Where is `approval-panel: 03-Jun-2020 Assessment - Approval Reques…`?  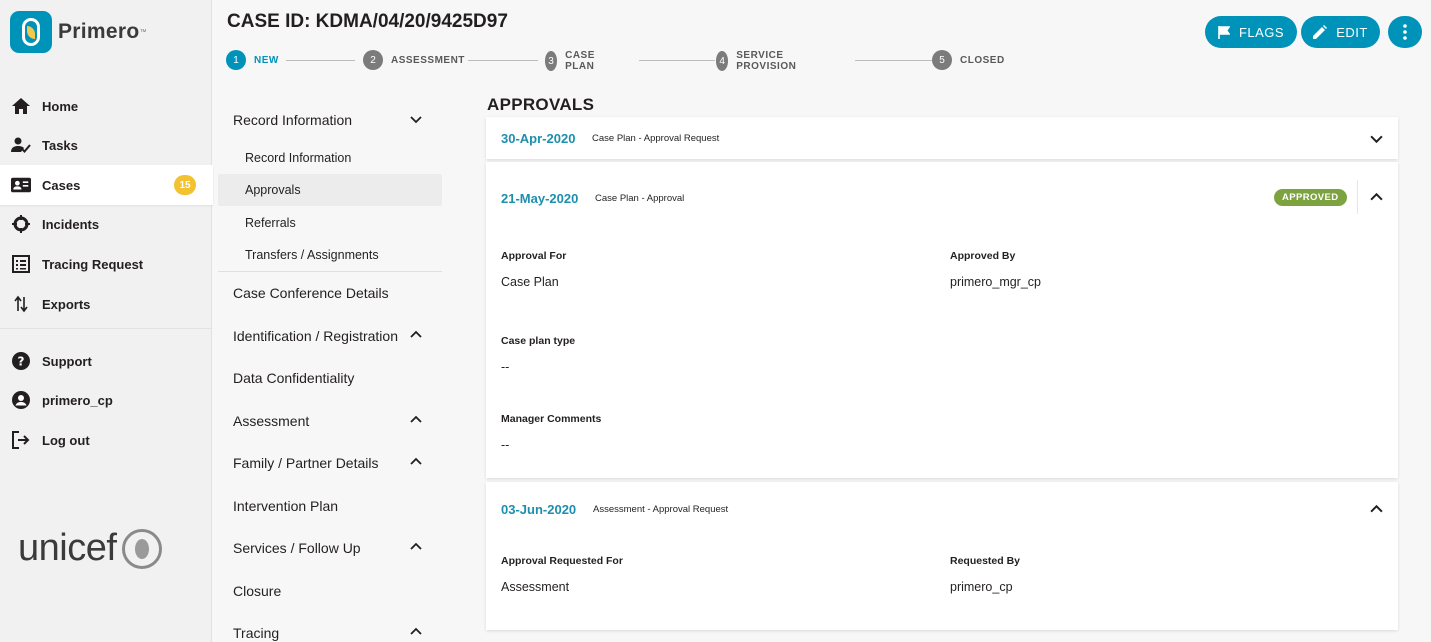 approval-panel: 03-Jun-2020 Assessment - Approval Reques… is located at coordinates (942, 556).